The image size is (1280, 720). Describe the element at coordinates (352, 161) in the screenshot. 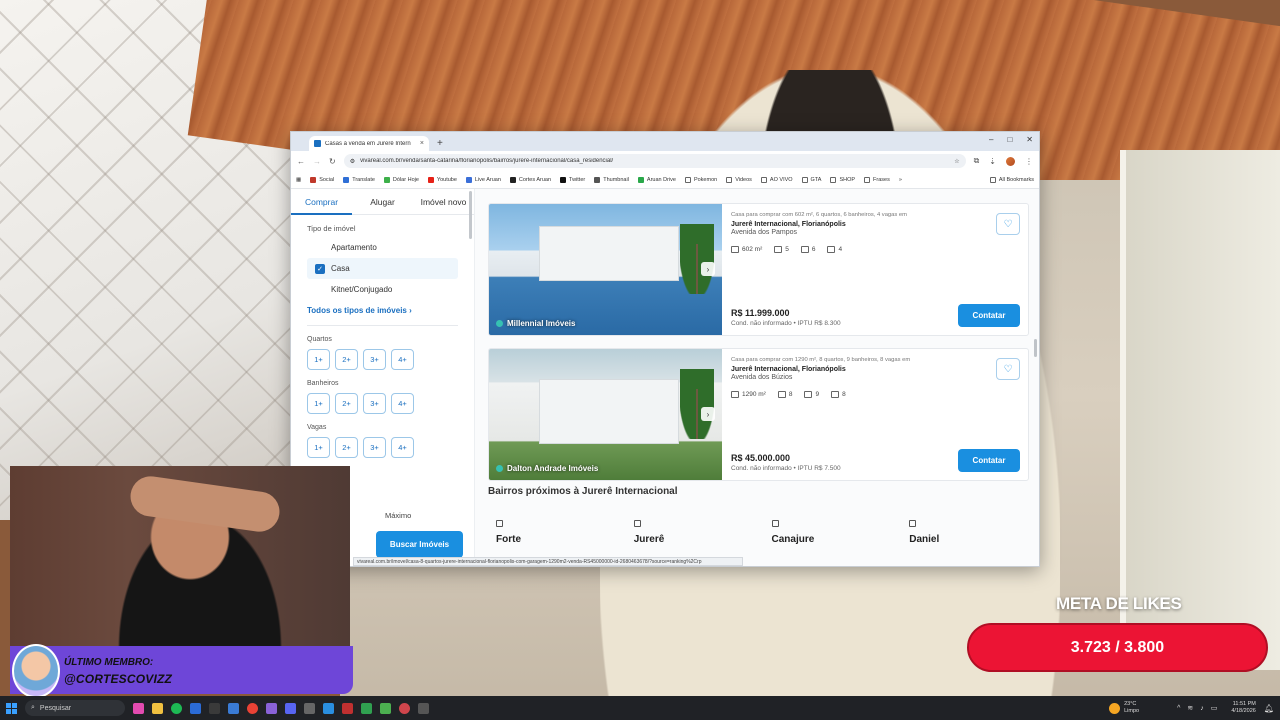

I see `site-info-icon: ⚙` at that location.